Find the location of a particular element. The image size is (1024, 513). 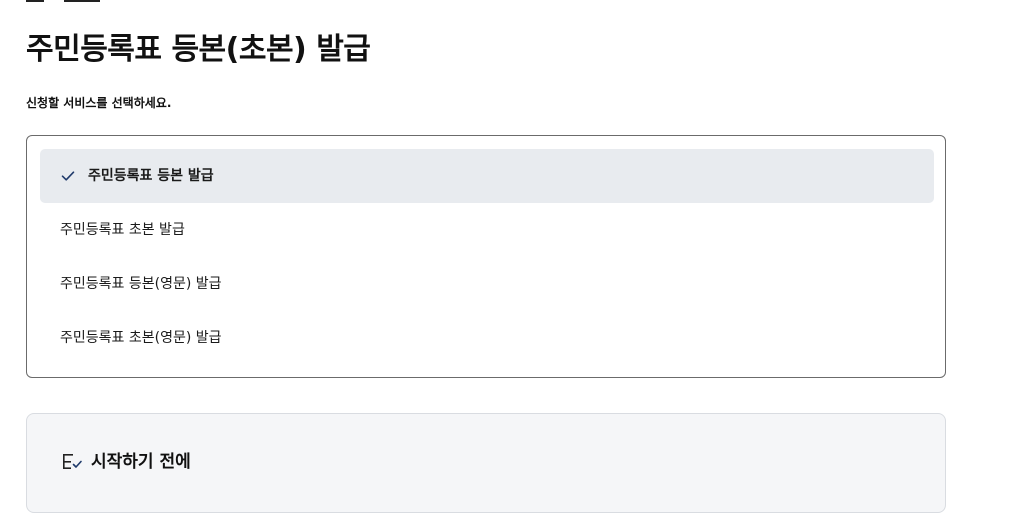

option-label: 주민등록표 등본(영문) 발급 is located at coordinates (141, 284).